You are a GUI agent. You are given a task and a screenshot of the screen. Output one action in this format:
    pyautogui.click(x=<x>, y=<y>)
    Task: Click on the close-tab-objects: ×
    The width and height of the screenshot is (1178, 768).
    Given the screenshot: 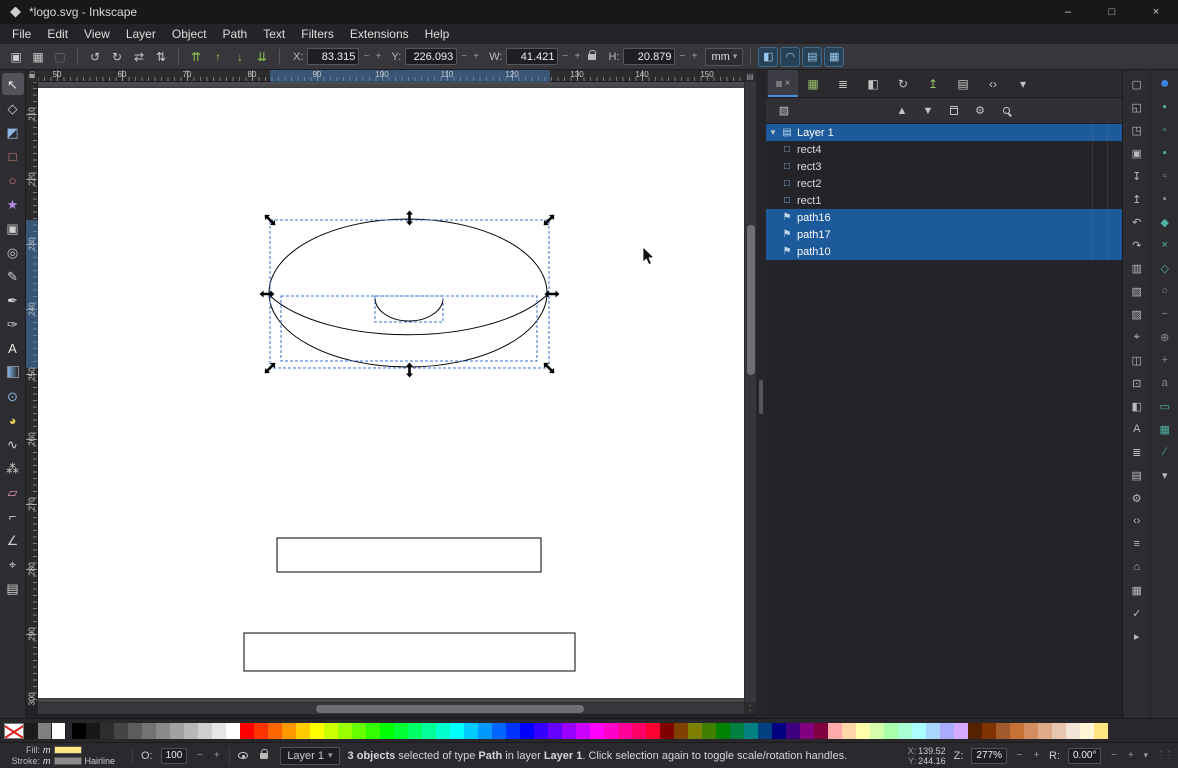 What is the action you would take?
    pyautogui.click(x=788, y=83)
    